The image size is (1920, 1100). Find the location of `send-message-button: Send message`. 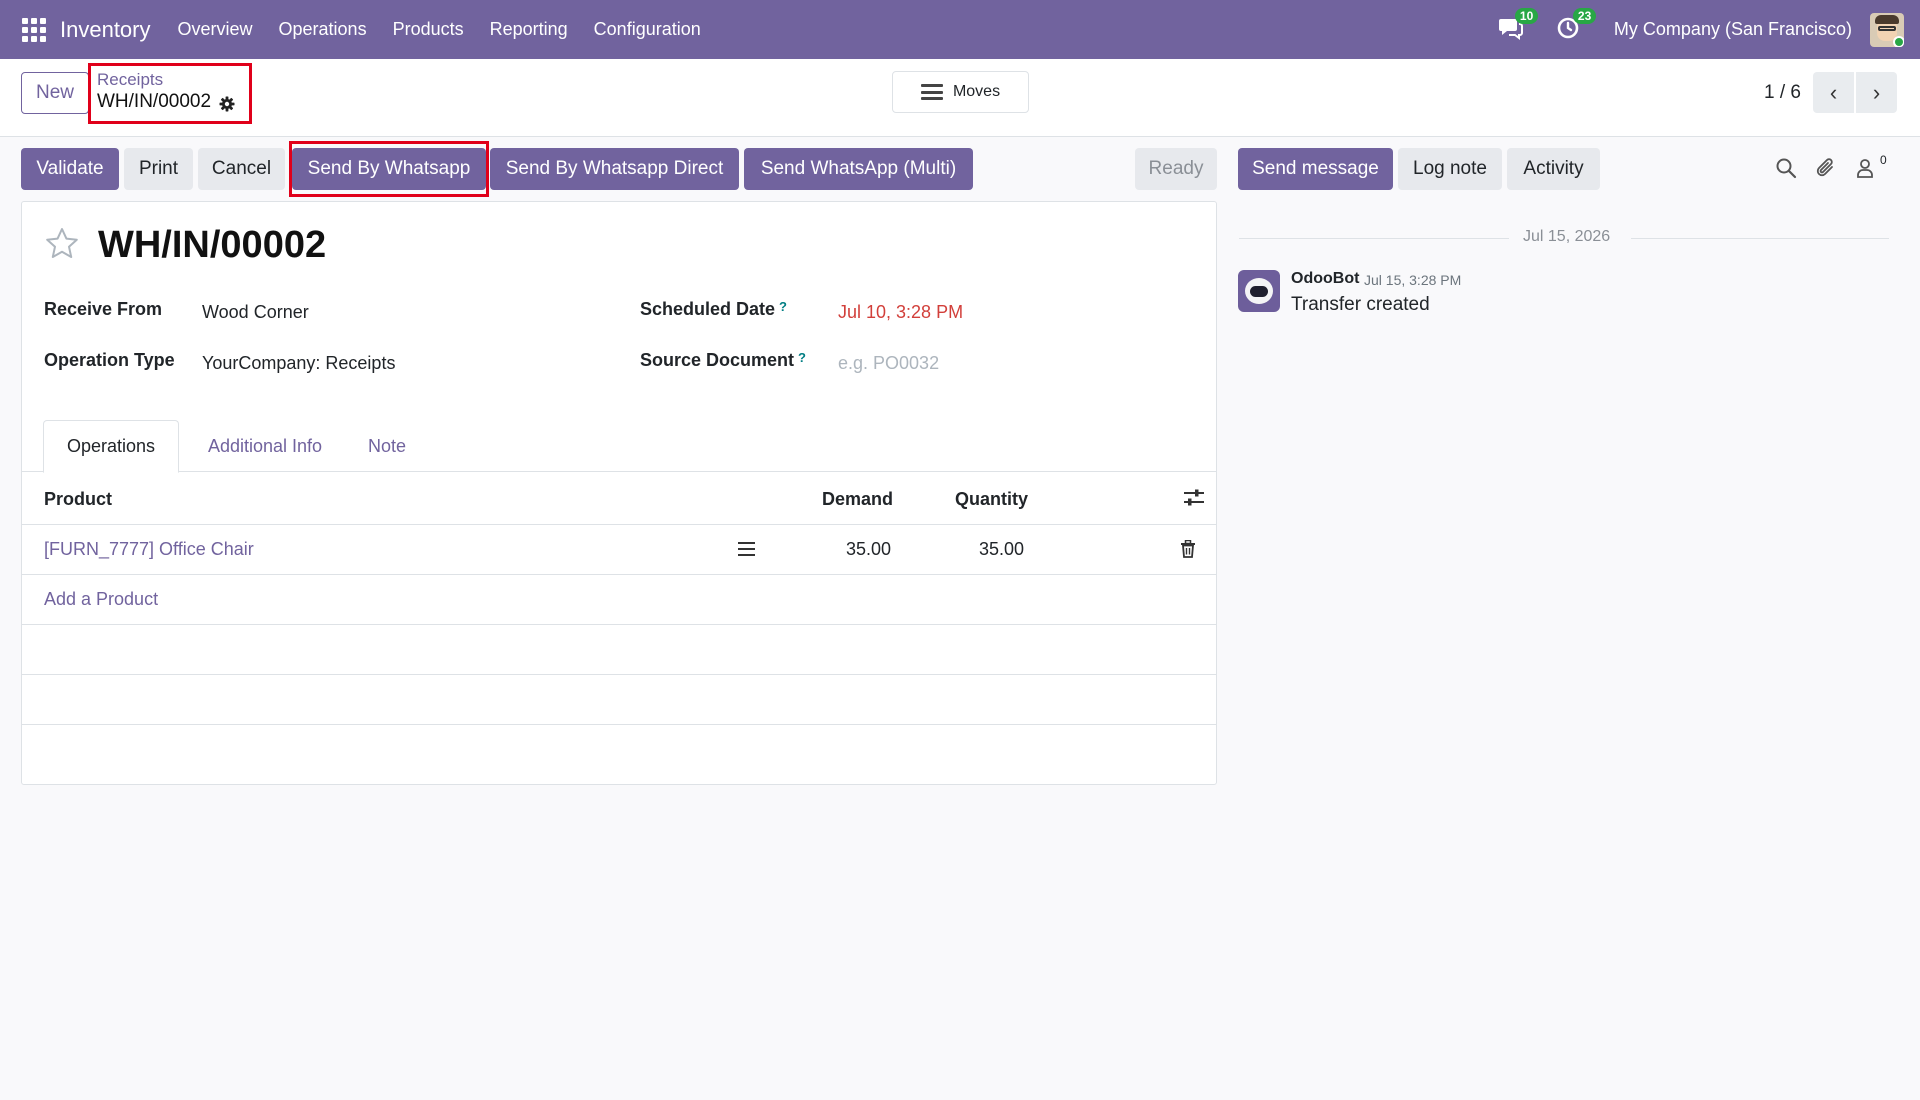

send-message-button: Send message is located at coordinates (1315, 169).